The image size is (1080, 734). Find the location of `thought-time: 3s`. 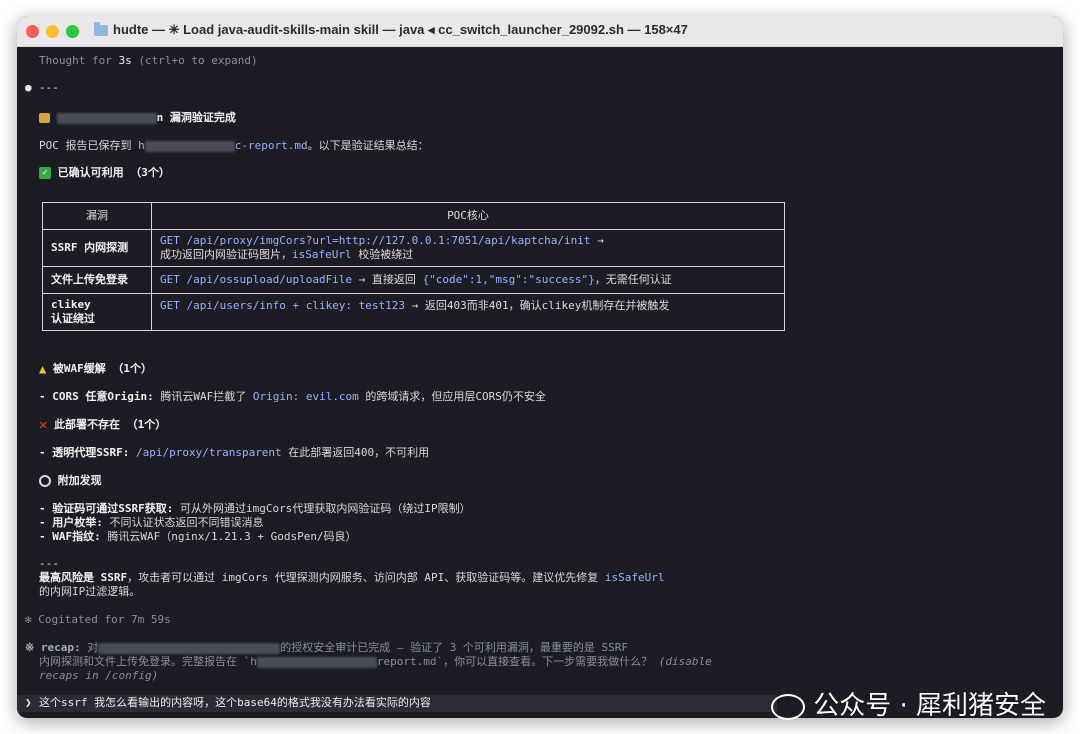

thought-time: 3s is located at coordinates (125, 60).